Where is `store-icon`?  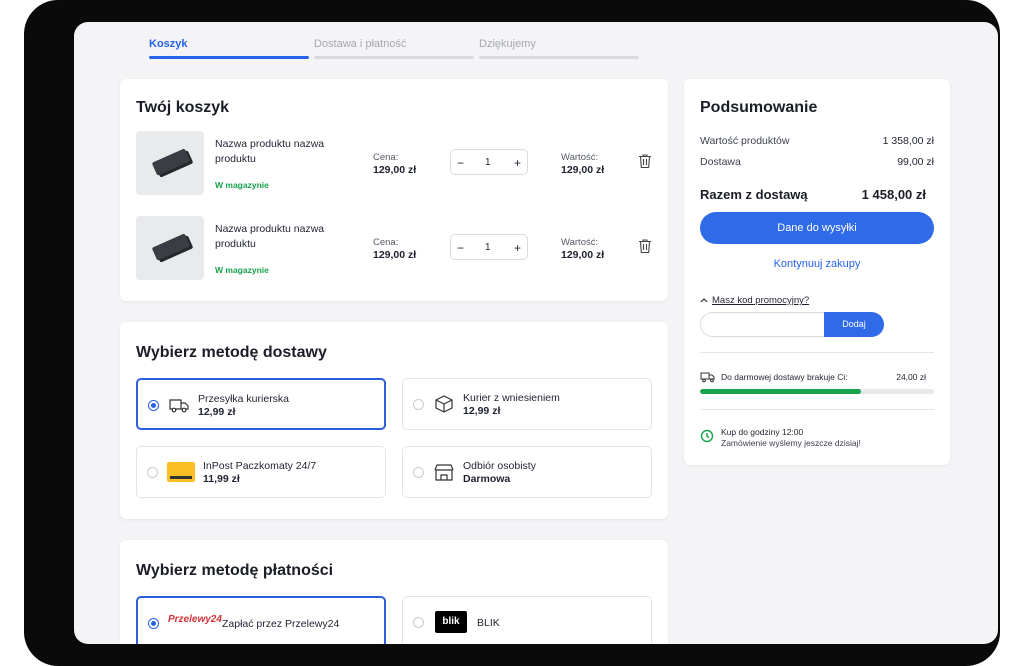
store-icon is located at coordinates (444, 472).